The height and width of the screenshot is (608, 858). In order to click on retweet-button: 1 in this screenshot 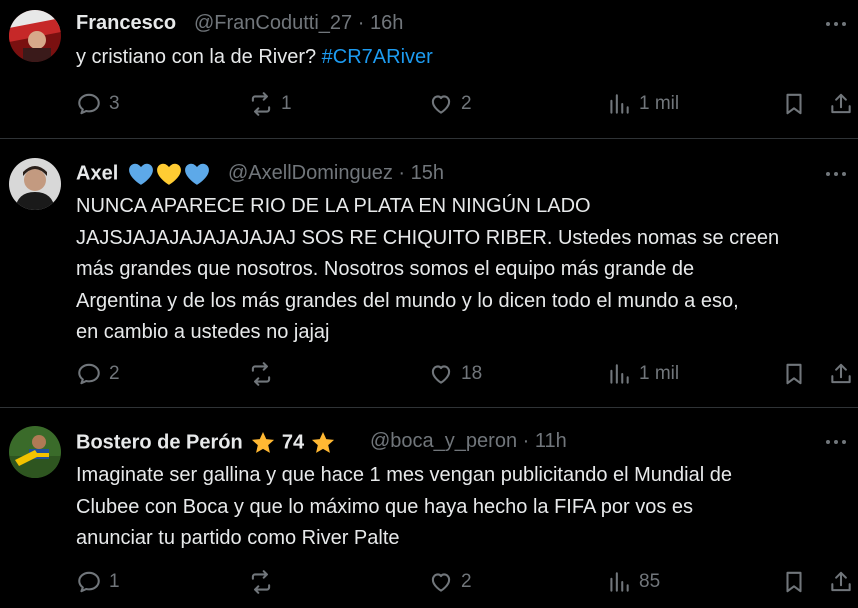, I will do `click(270, 104)`.